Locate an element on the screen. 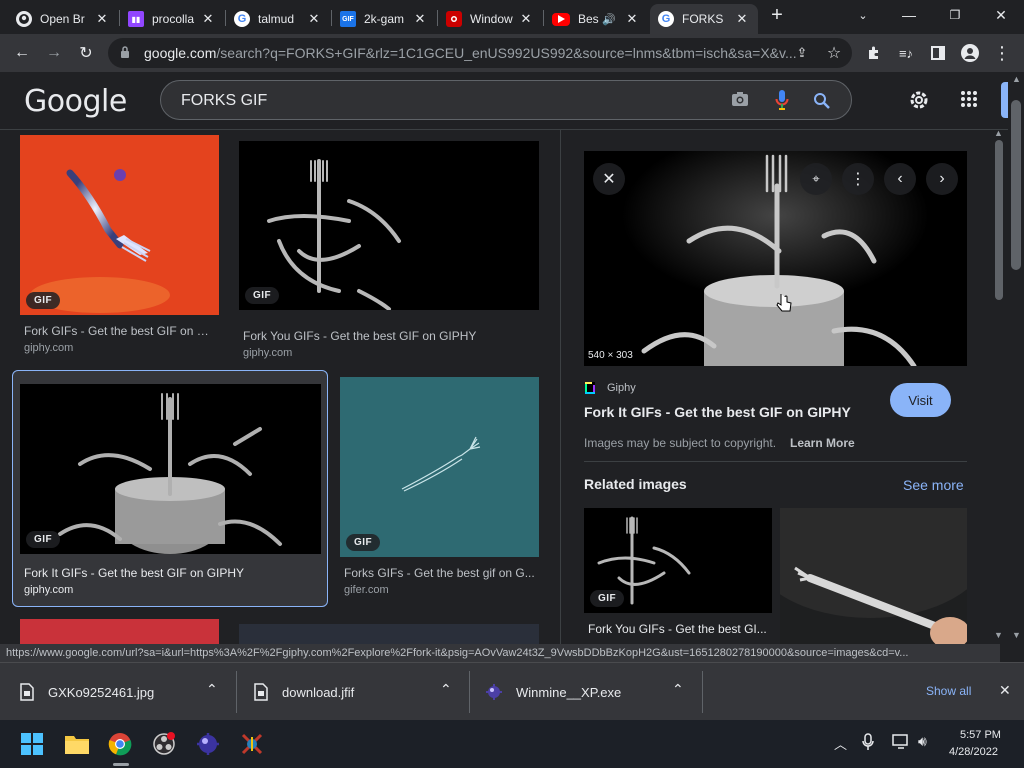  microphone-tray-icon is located at coordinates (868, 744).